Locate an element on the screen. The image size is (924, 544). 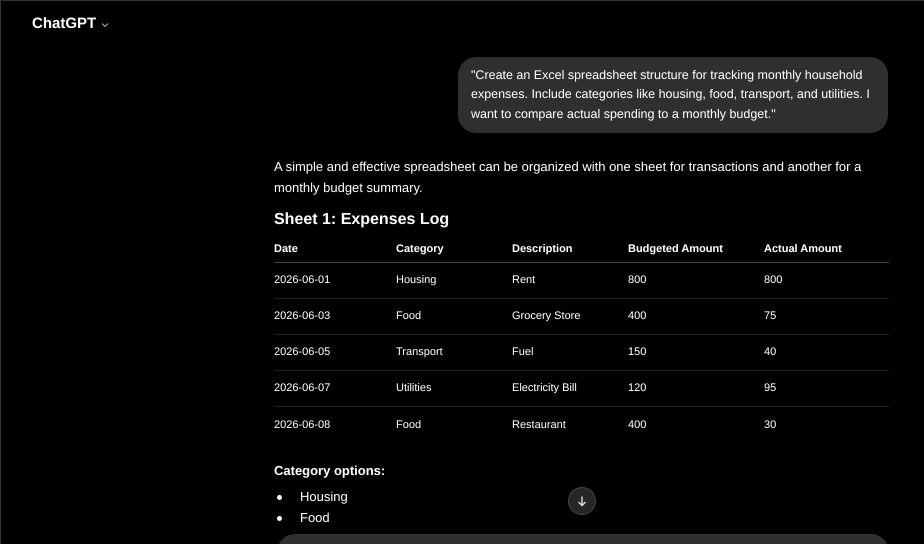
table-cell-text: Restaurant is located at coordinates (539, 425).